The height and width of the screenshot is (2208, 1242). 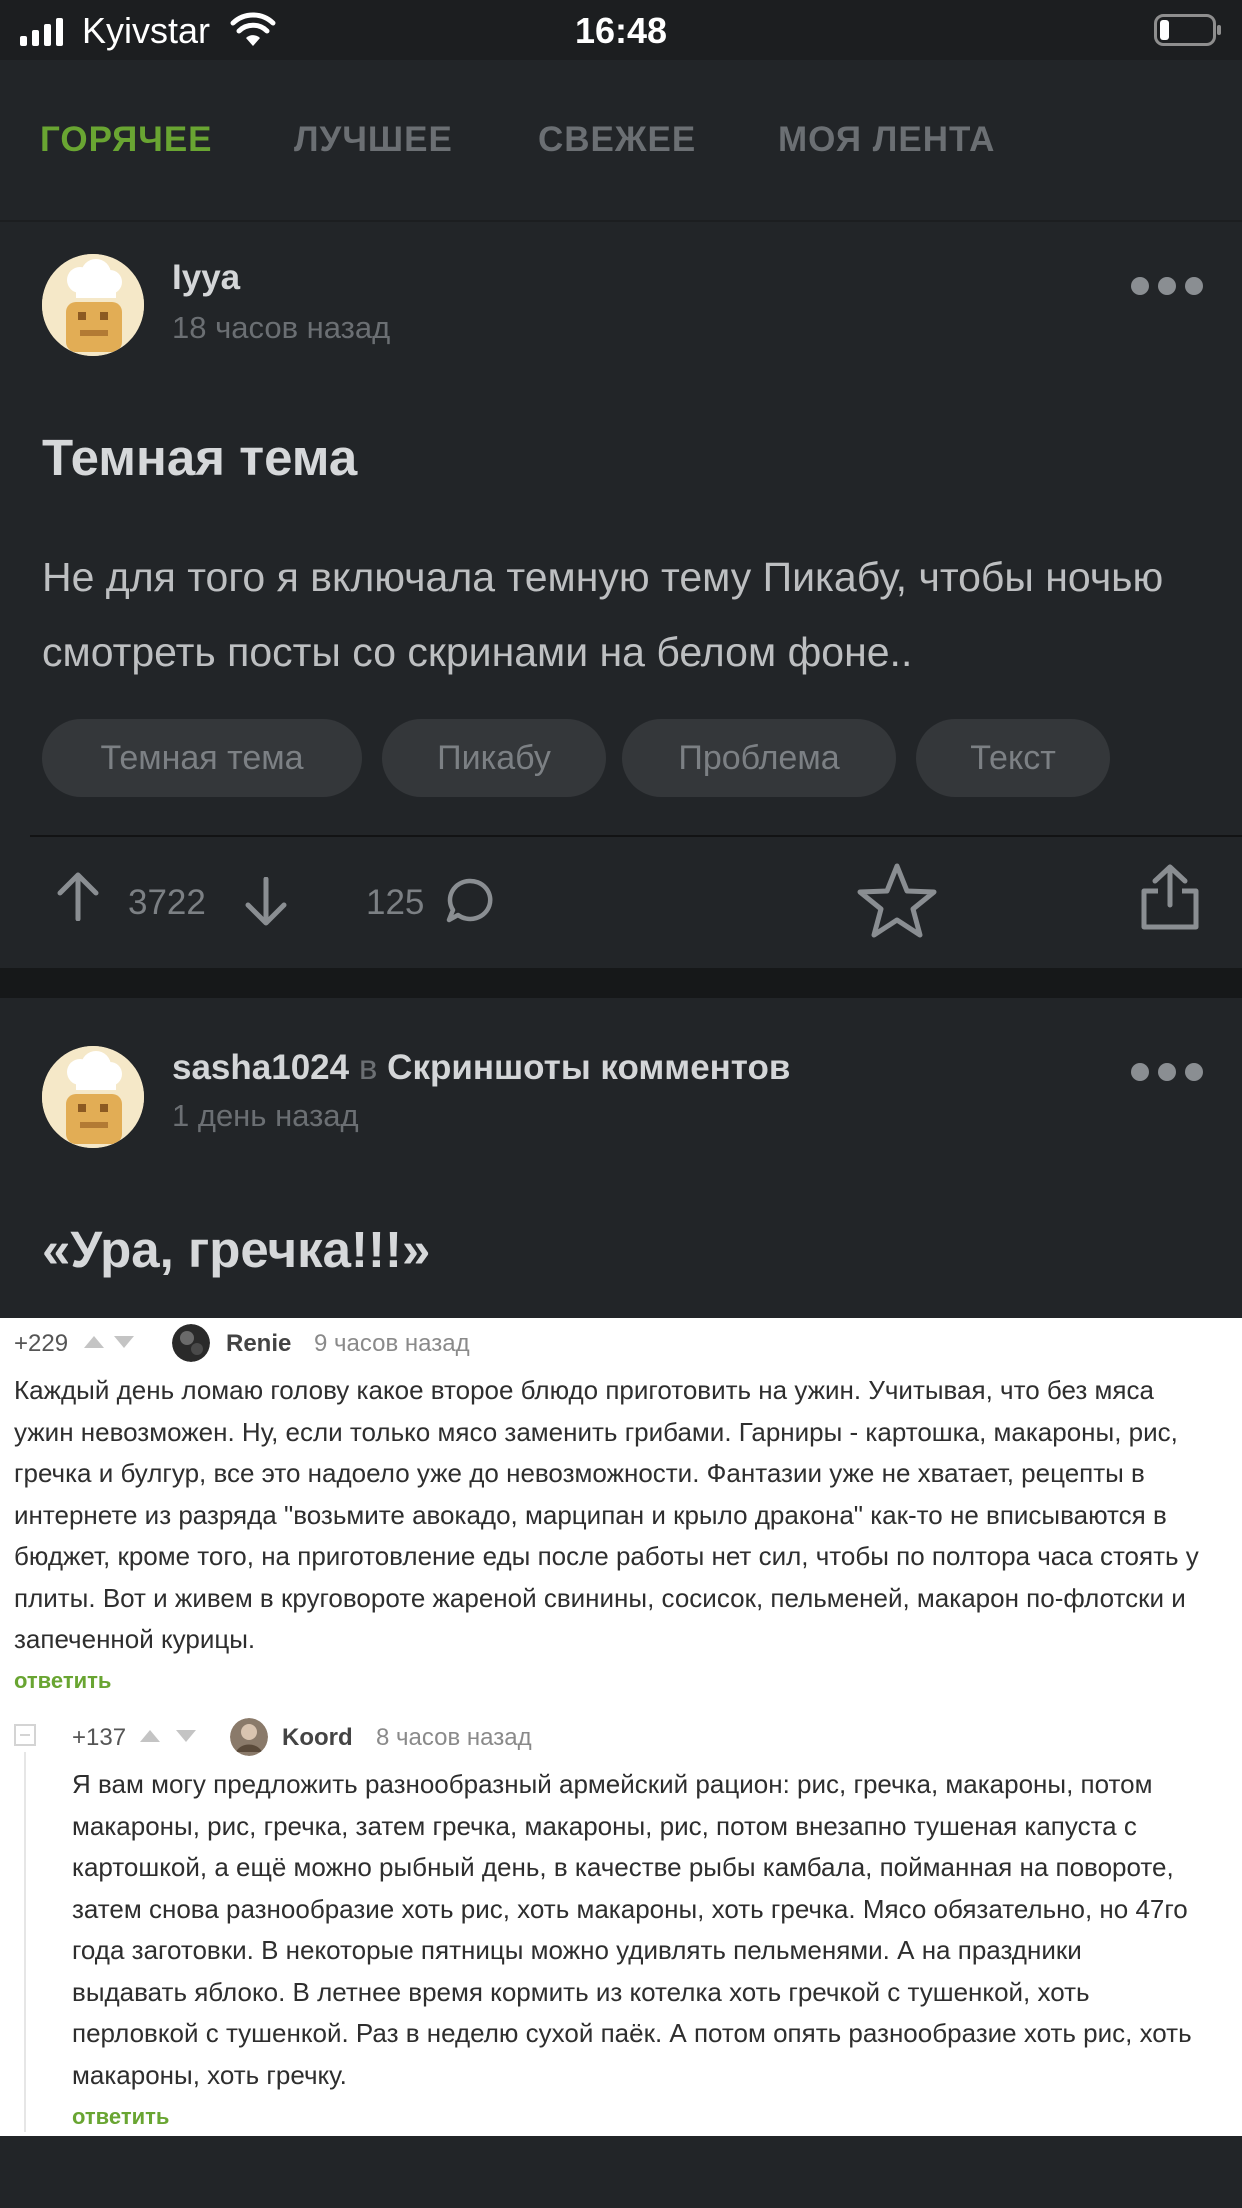 What do you see at coordinates (454, 1737) in the screenshot?
I see `comment-time: 8 часов назад` at bounding box center [454, 1737].